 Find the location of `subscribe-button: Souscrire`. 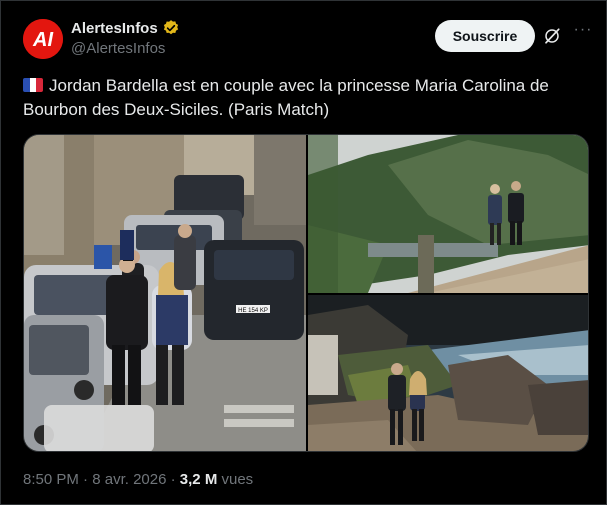

subscribe-button: Souscrire is located at coordinates (485, 36).